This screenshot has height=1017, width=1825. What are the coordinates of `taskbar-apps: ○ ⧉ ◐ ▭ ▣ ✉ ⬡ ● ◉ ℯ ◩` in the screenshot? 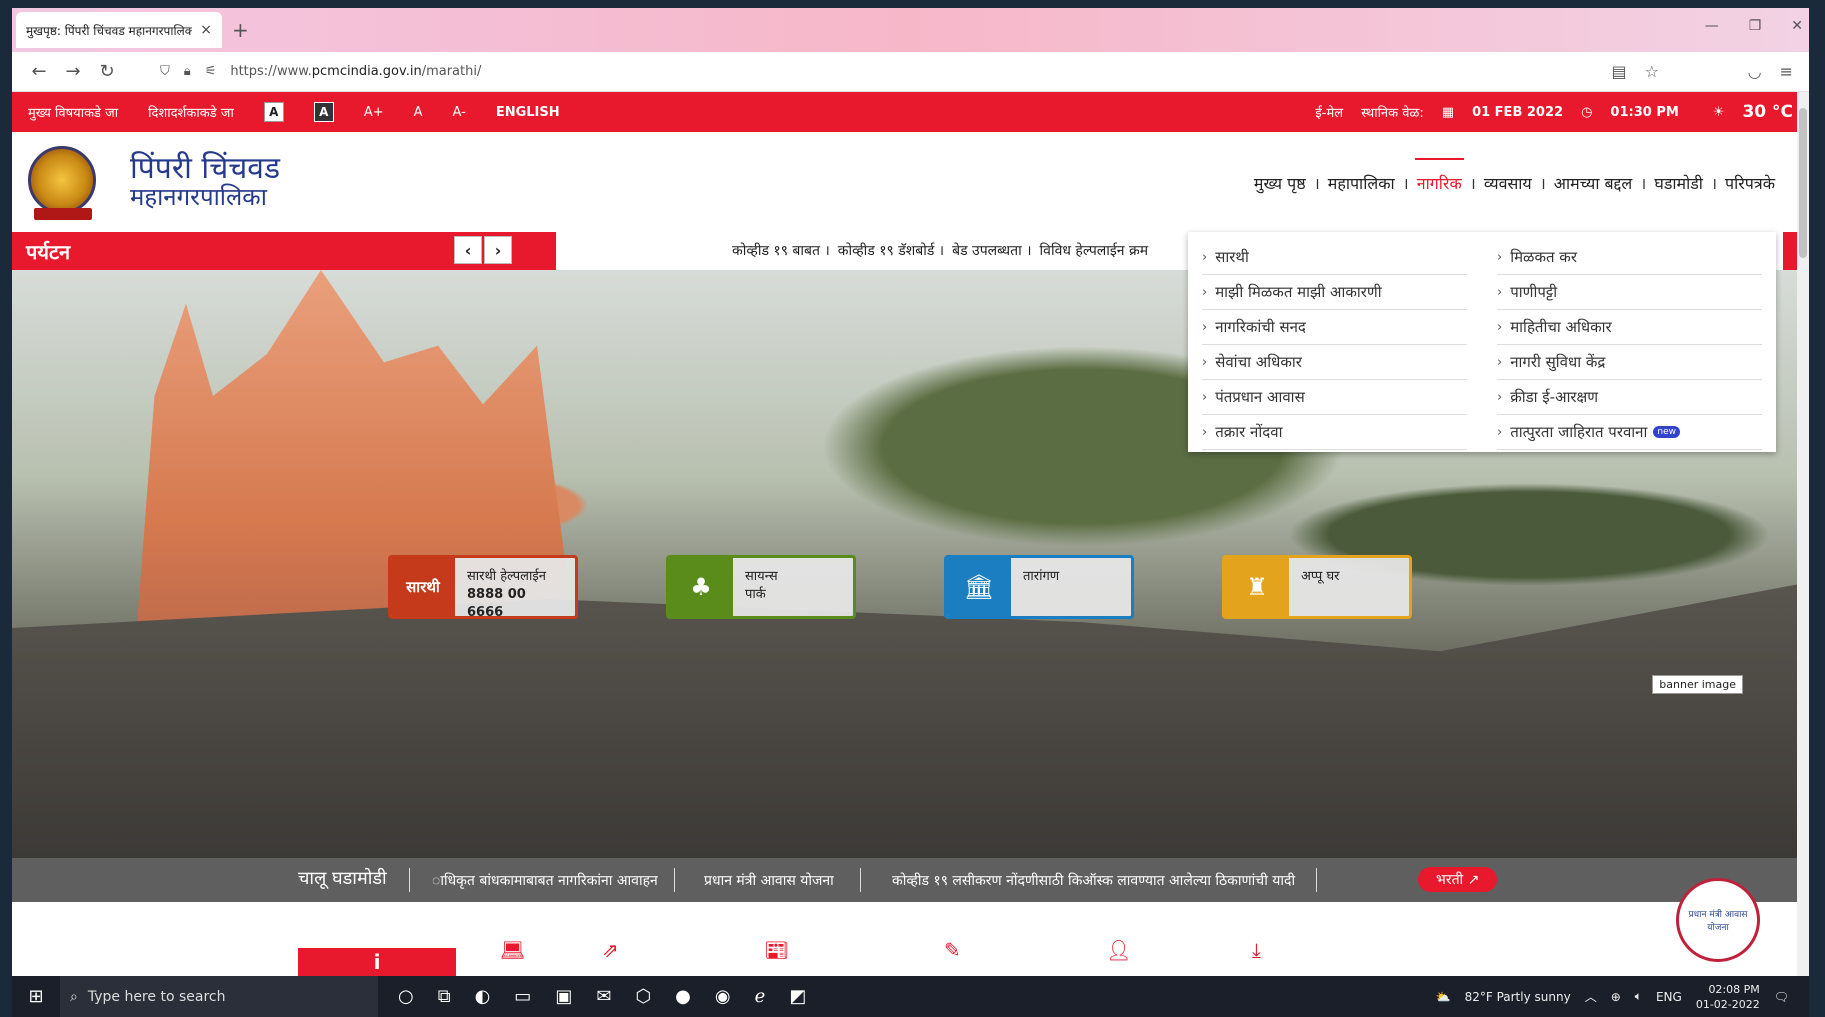 It's located at (602, 996).